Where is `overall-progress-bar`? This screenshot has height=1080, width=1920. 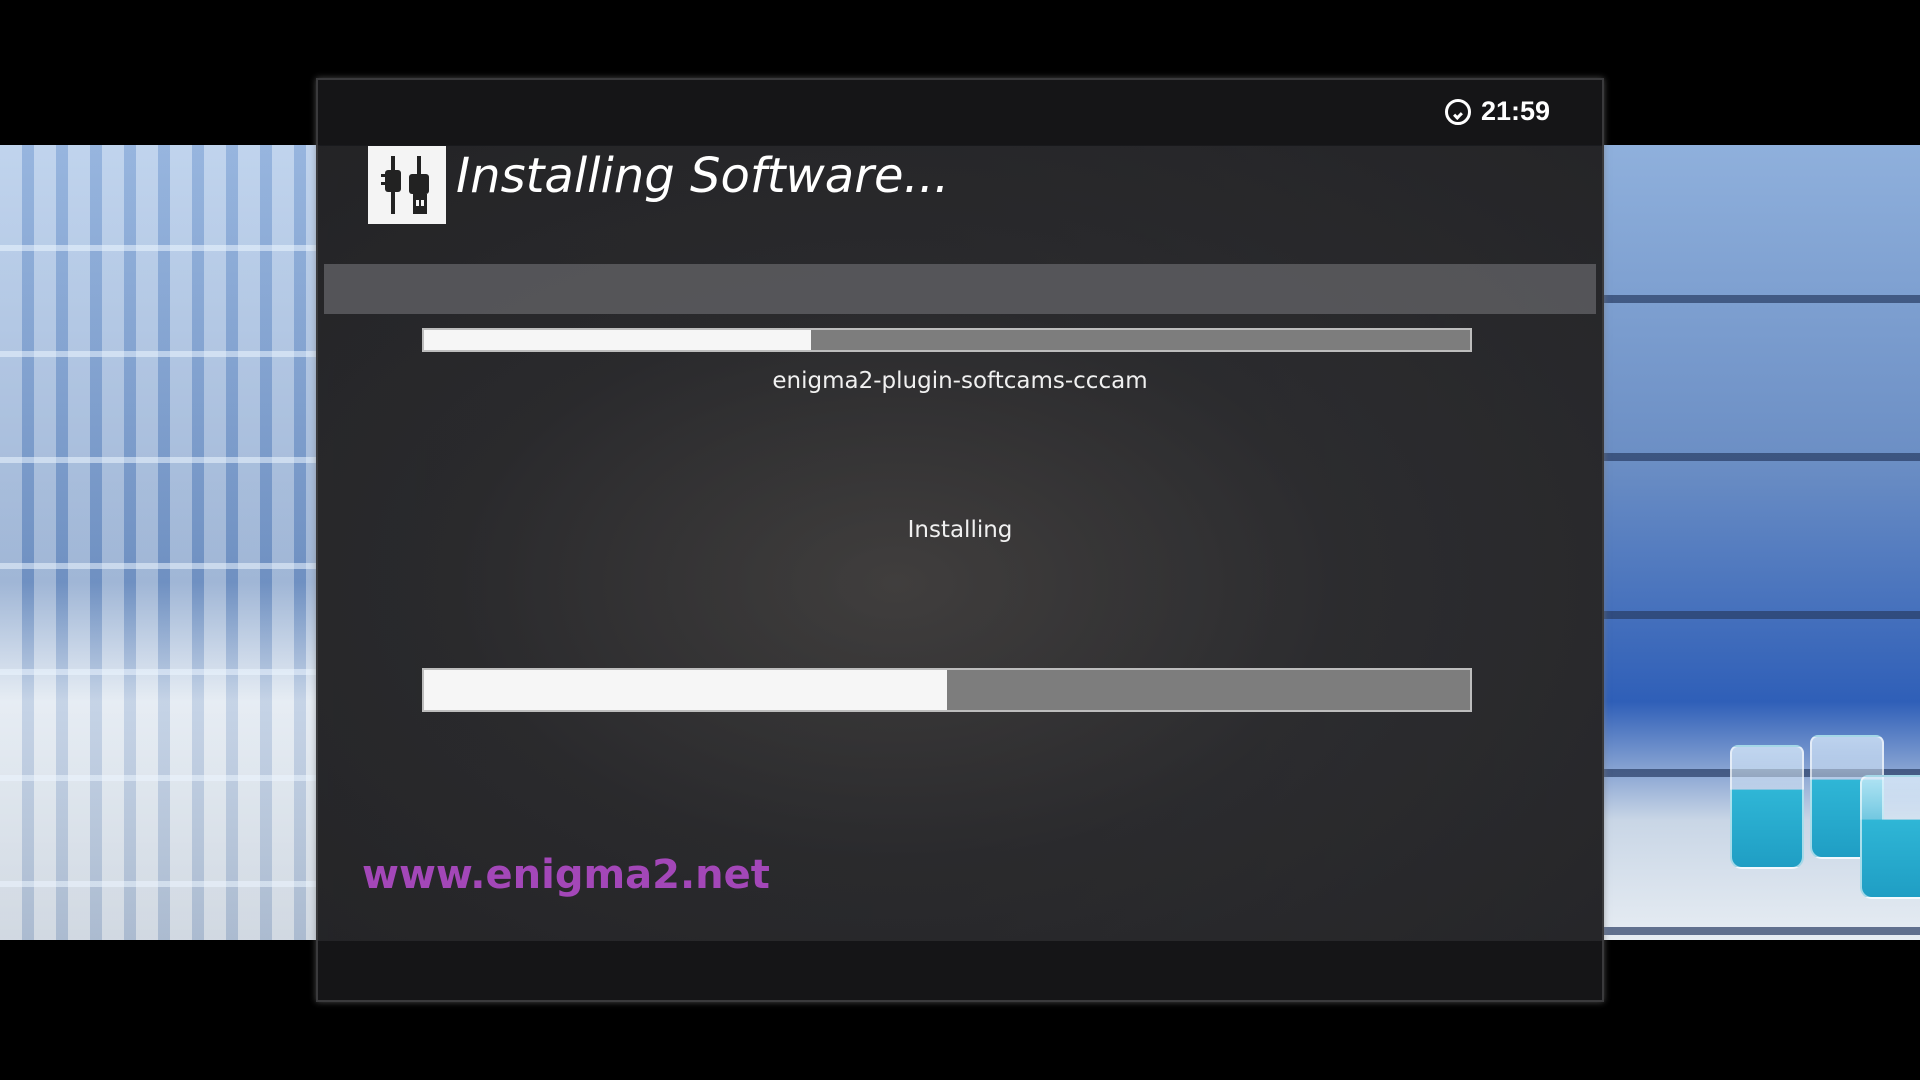
overall-progress-bar is located at coordinates (947, 690).